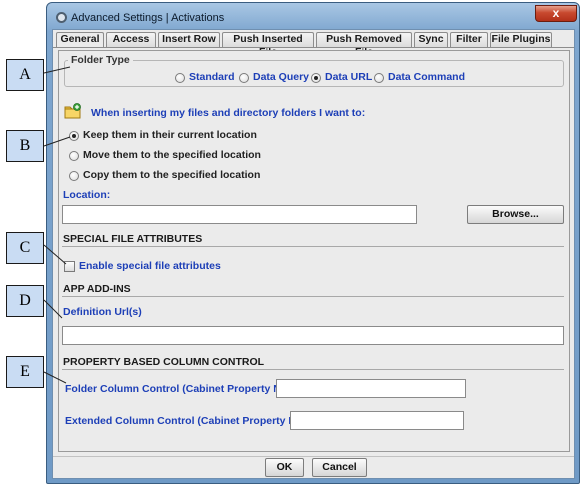  I want to click on callout-e: E, so click(25, 372).